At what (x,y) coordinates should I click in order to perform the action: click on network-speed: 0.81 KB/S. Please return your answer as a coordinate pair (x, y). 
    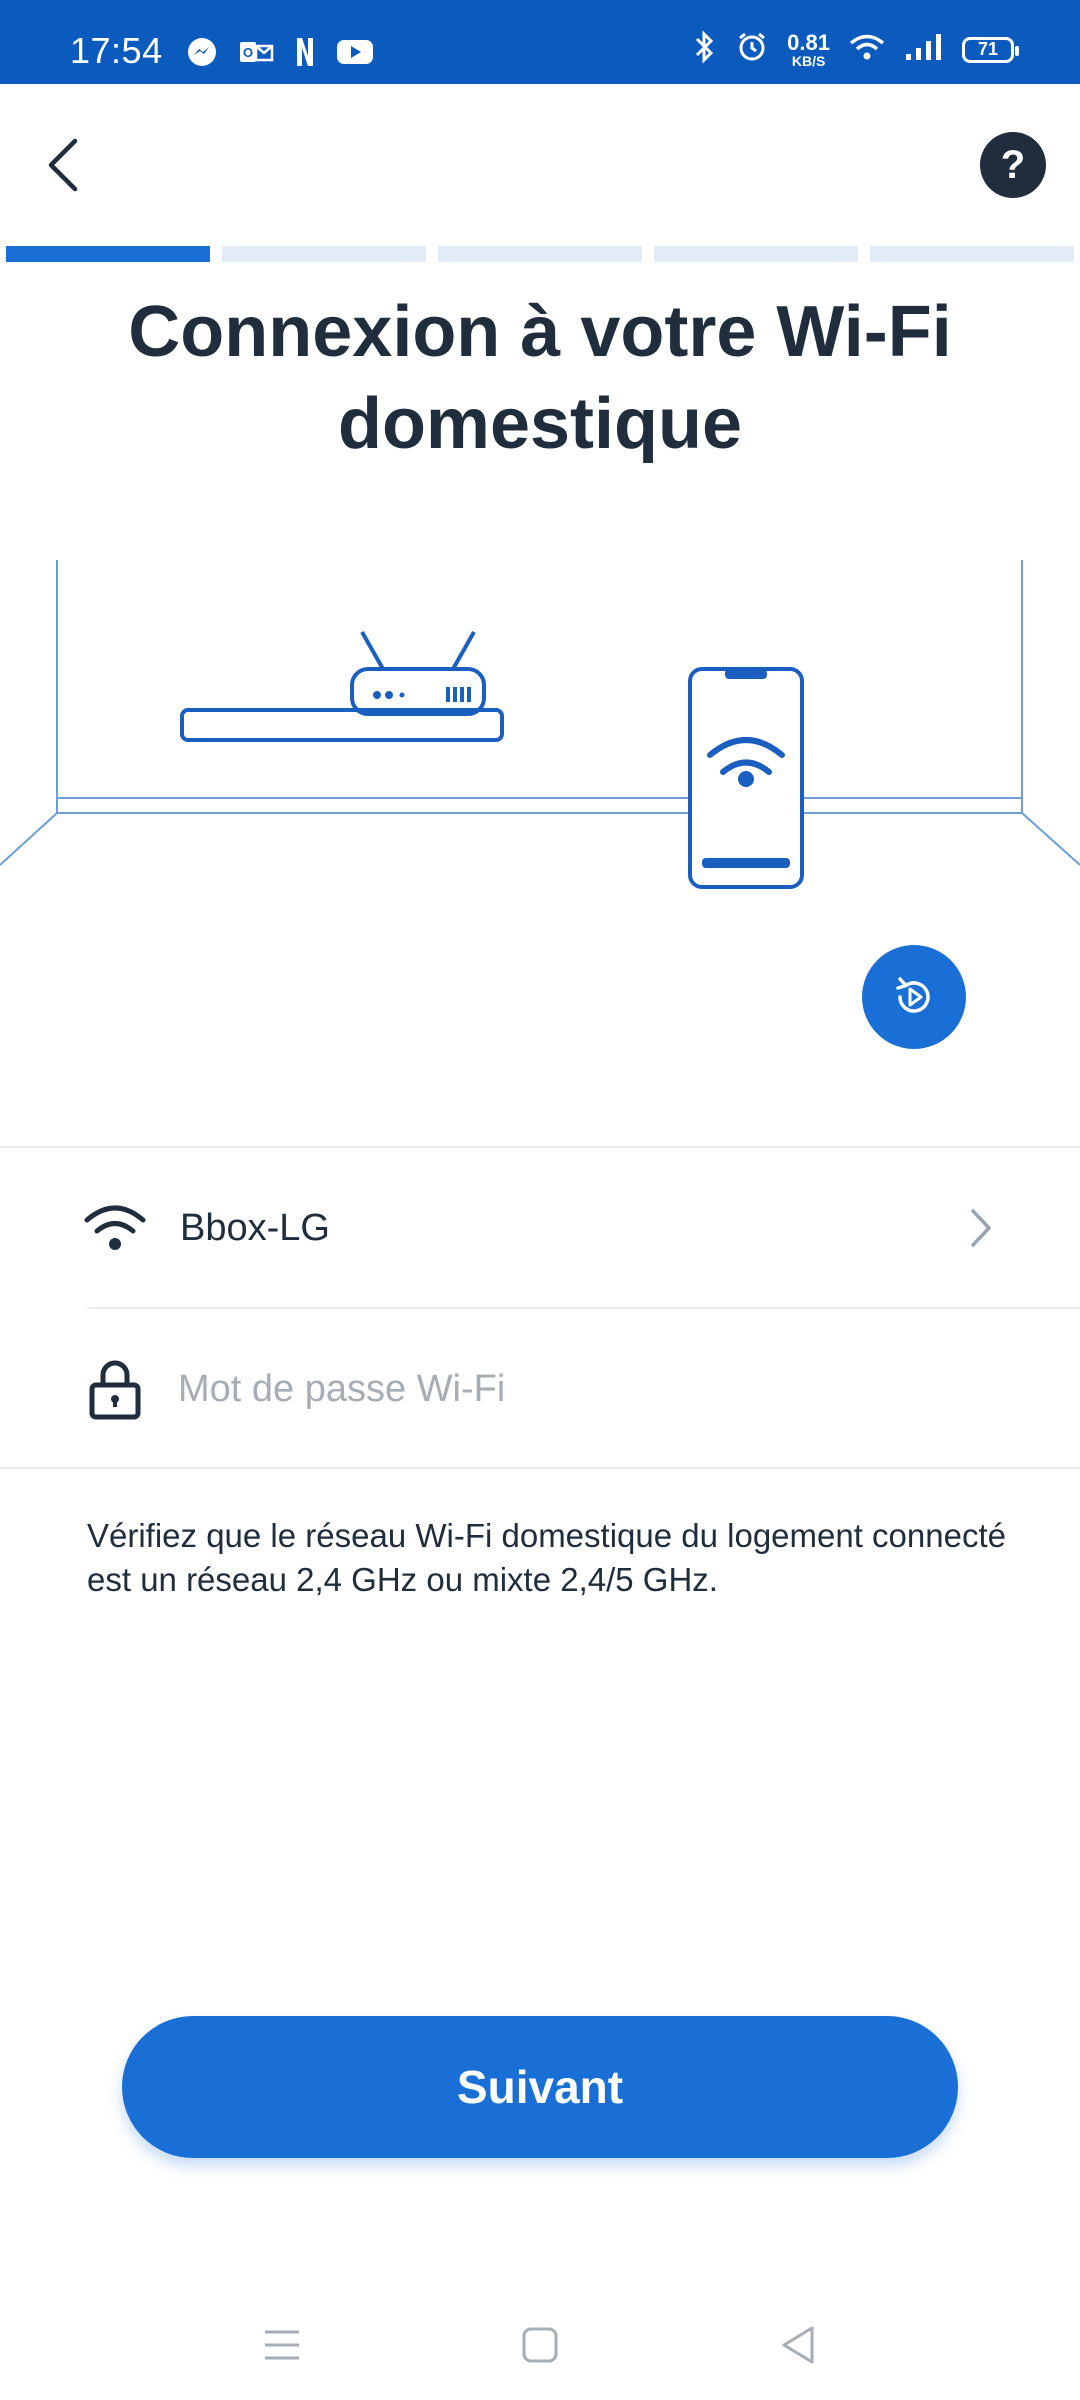
    Looking at the image, I should click on (808, 49).